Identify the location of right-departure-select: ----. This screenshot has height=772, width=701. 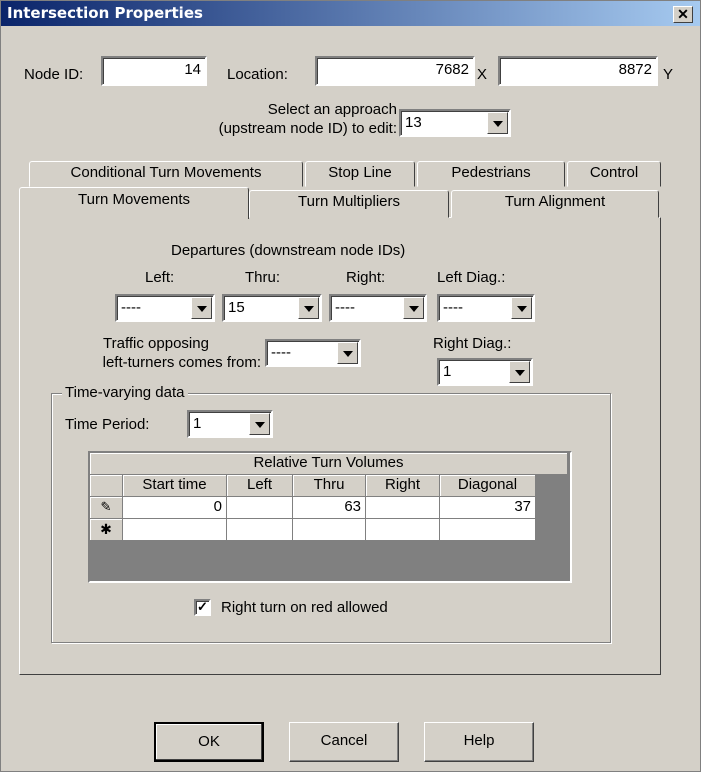
(378, 308).